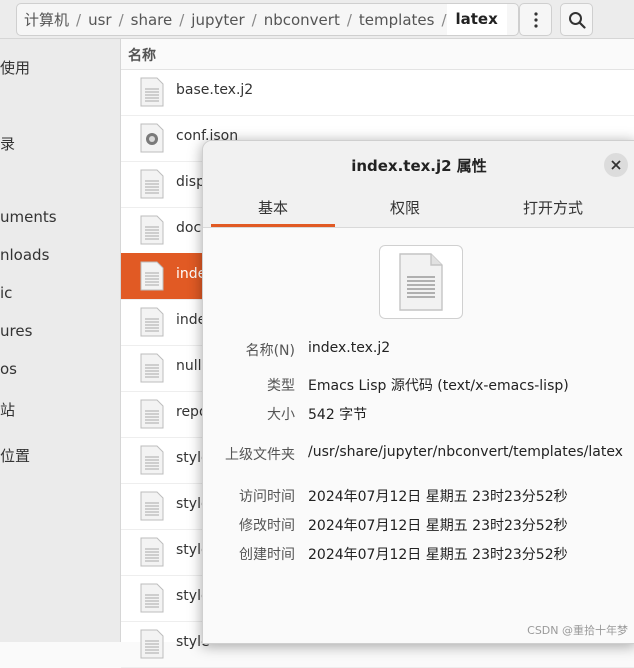 Image resolution: width=634 pixels, height=668 pixels. I want to click on type-value: Emacs Lisp 源代码 (text/x-emacs-lisp), so click(438, 386).